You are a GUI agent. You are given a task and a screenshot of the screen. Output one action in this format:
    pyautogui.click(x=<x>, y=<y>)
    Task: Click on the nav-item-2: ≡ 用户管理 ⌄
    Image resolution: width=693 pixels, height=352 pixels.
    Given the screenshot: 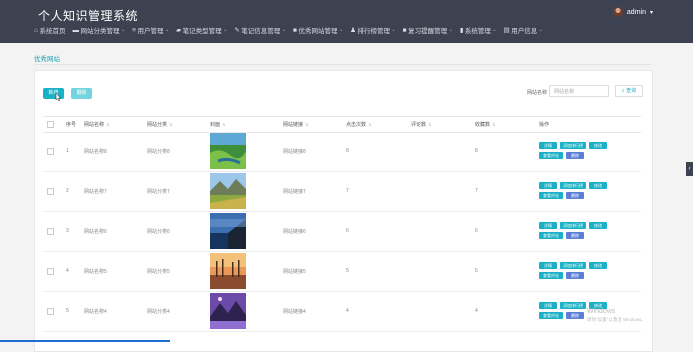 What is the action you would take?
    pyautogui.click(x=151, y=30)
    